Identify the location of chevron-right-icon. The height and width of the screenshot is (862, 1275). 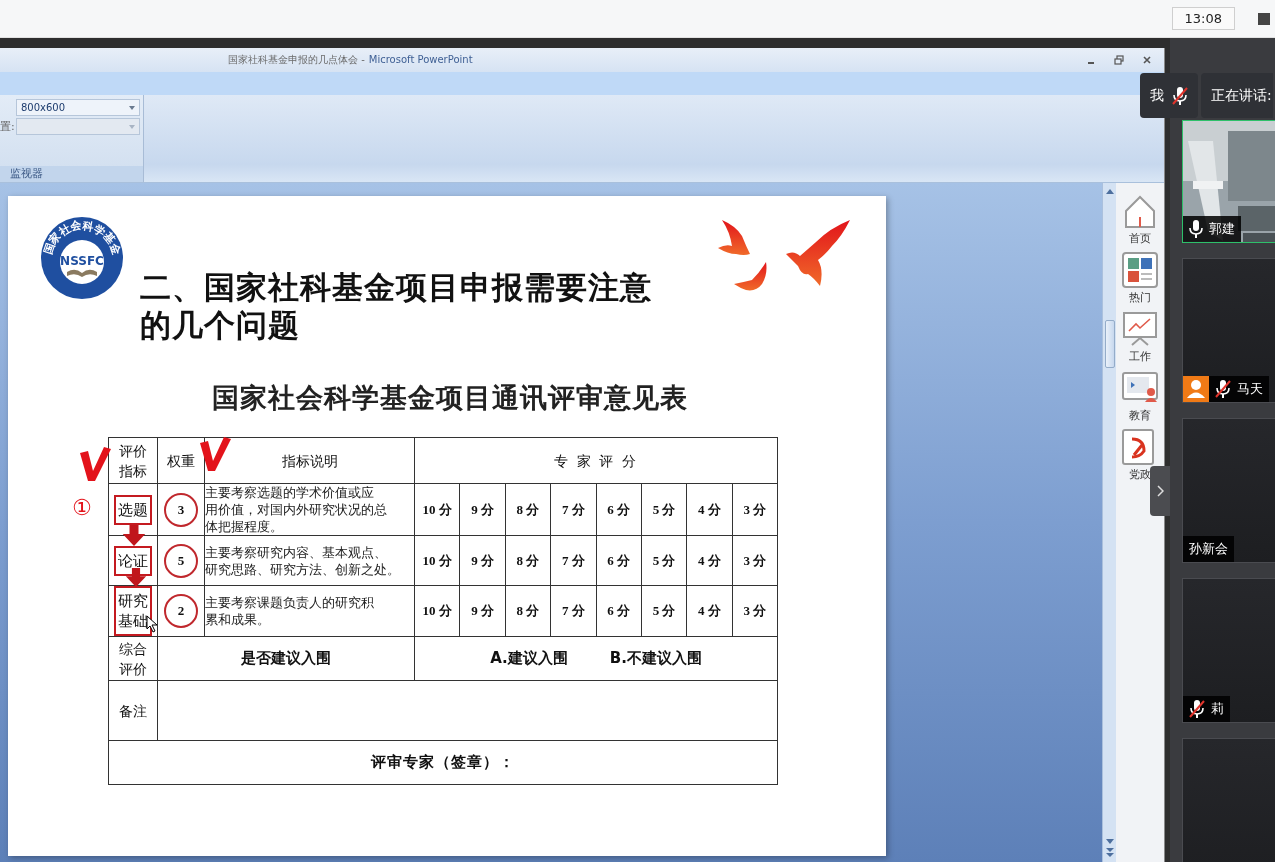
(1160, 491).